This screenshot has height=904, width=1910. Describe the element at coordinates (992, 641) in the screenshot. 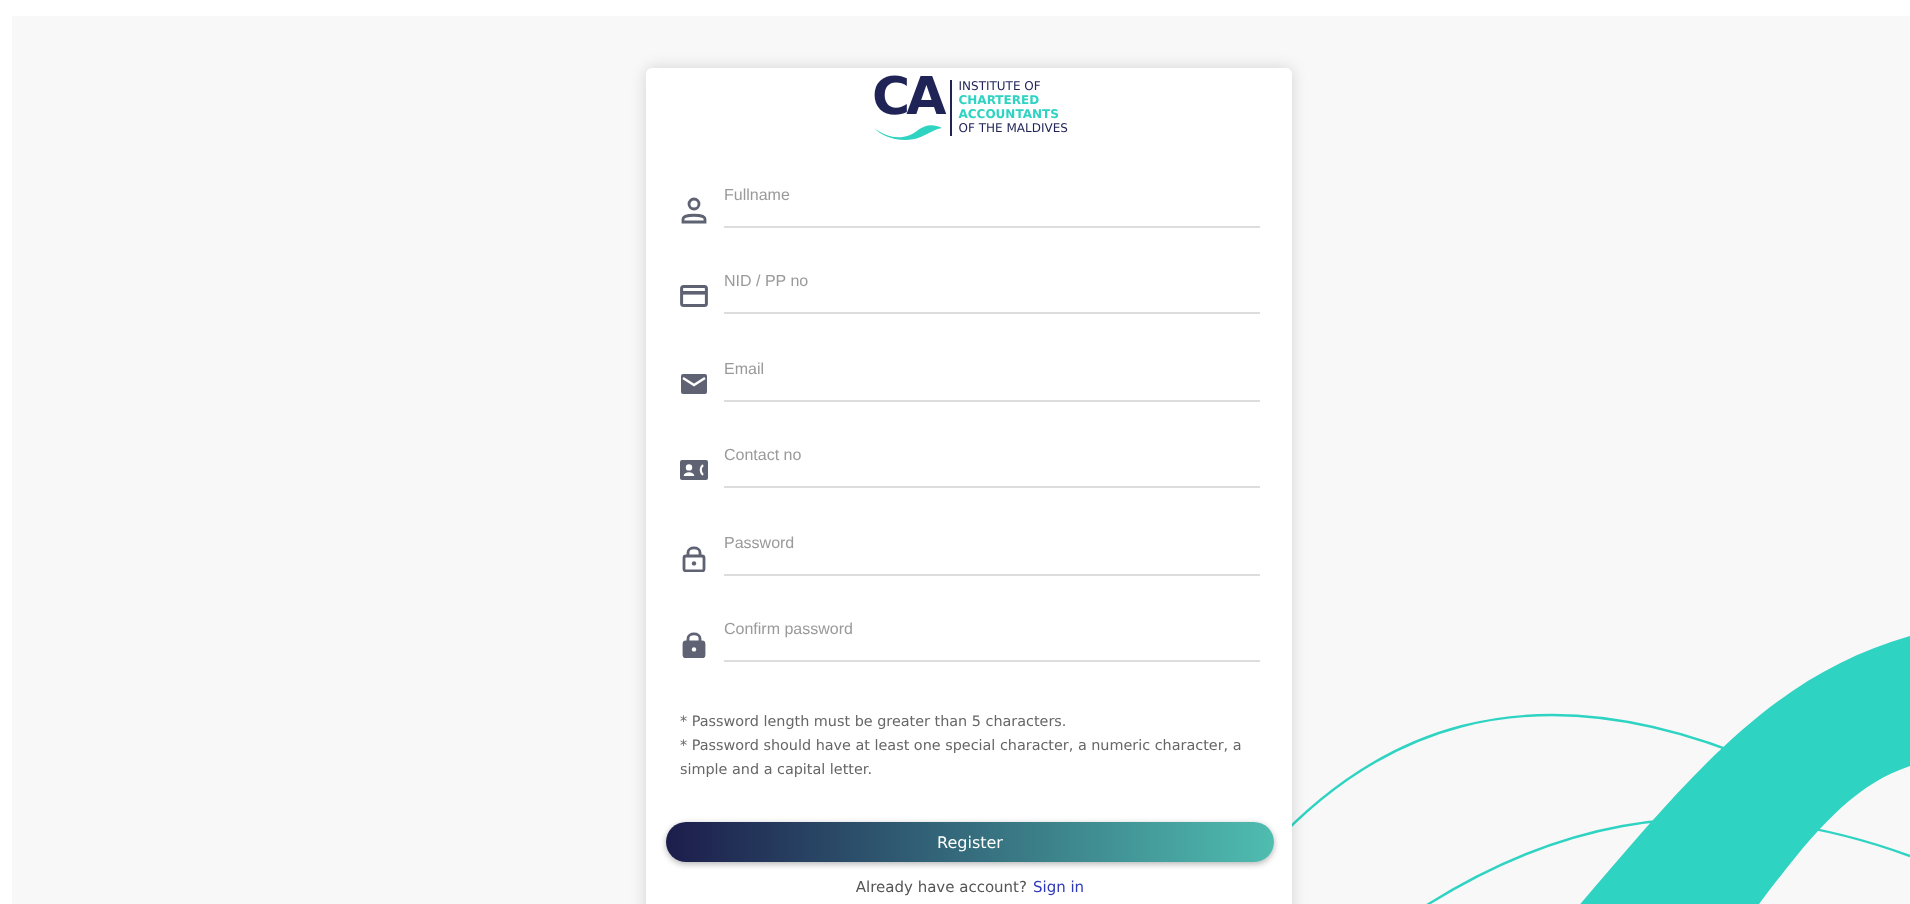

I see `text-field: Confirm password` at that location.